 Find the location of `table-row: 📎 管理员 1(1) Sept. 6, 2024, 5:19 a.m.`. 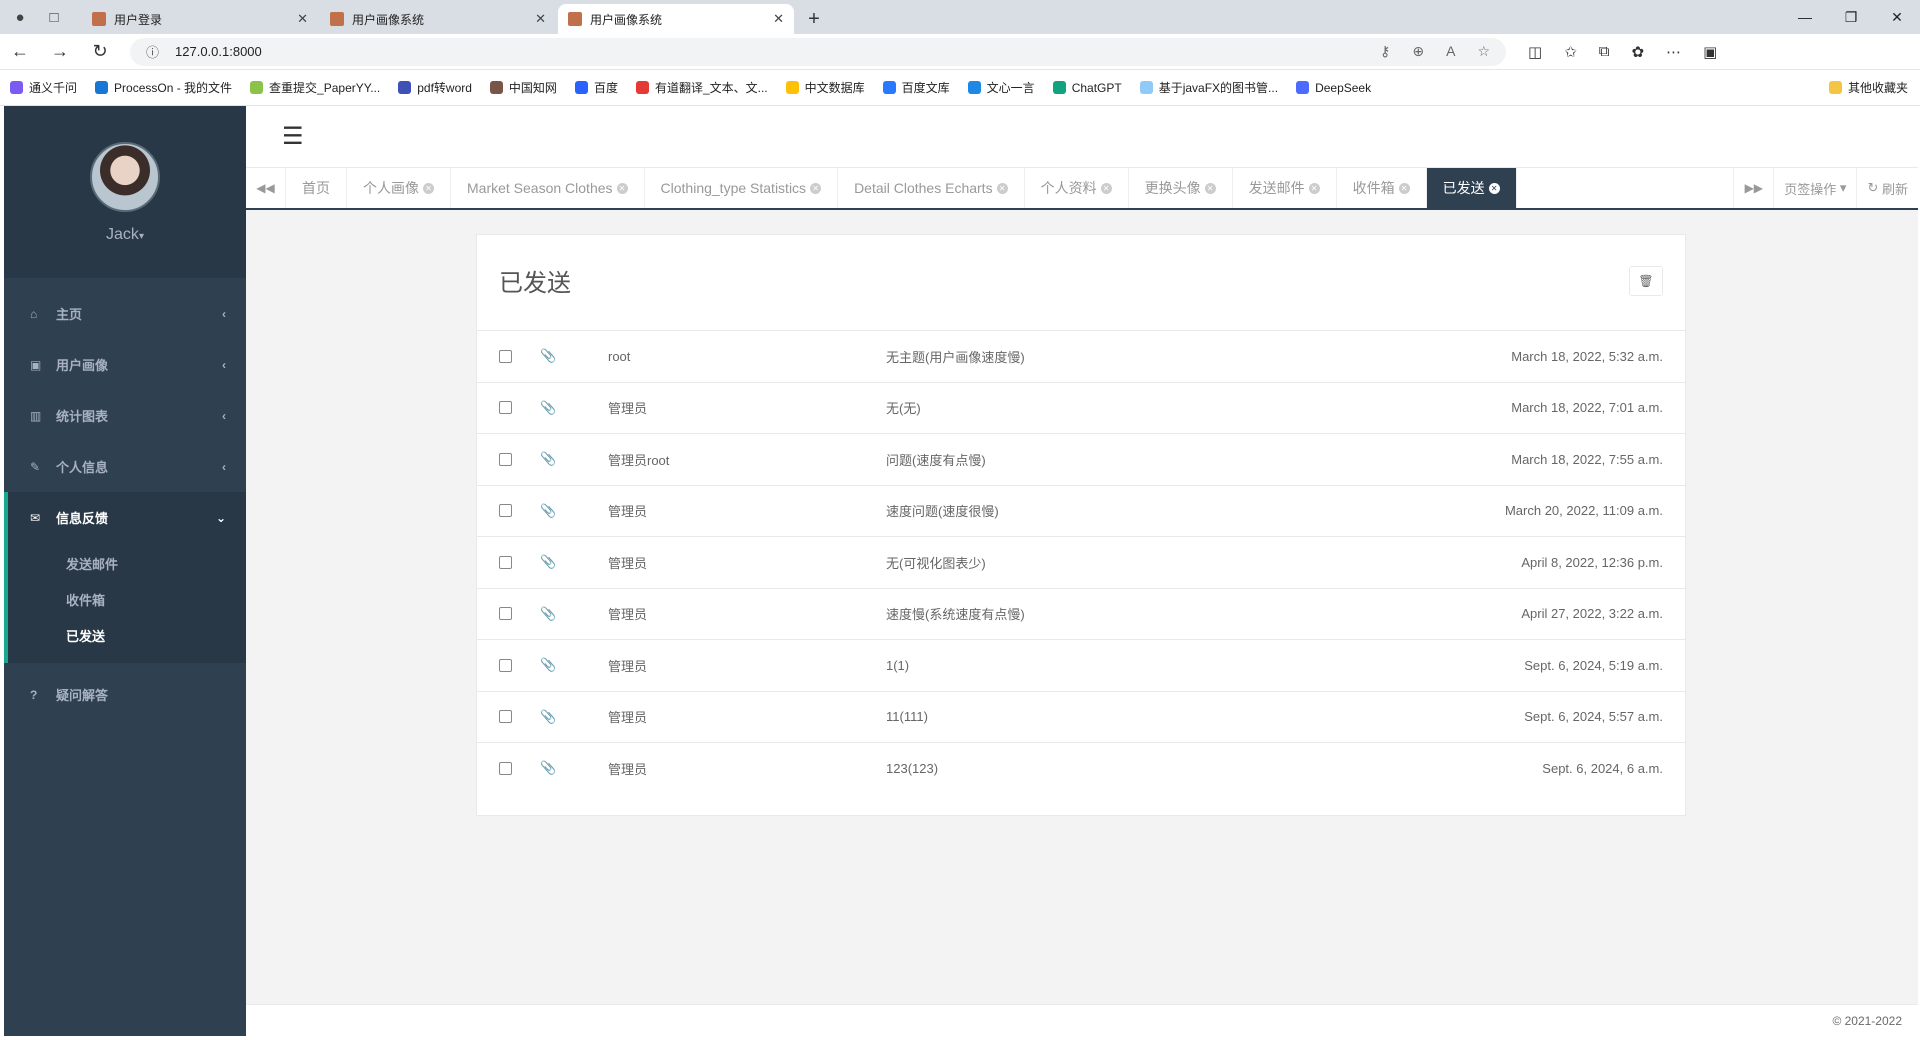

table-row: 📎 管理员 1(1) Sept. 6, 2024, 5:19 a.m. is located at coordinates (1081, 665).